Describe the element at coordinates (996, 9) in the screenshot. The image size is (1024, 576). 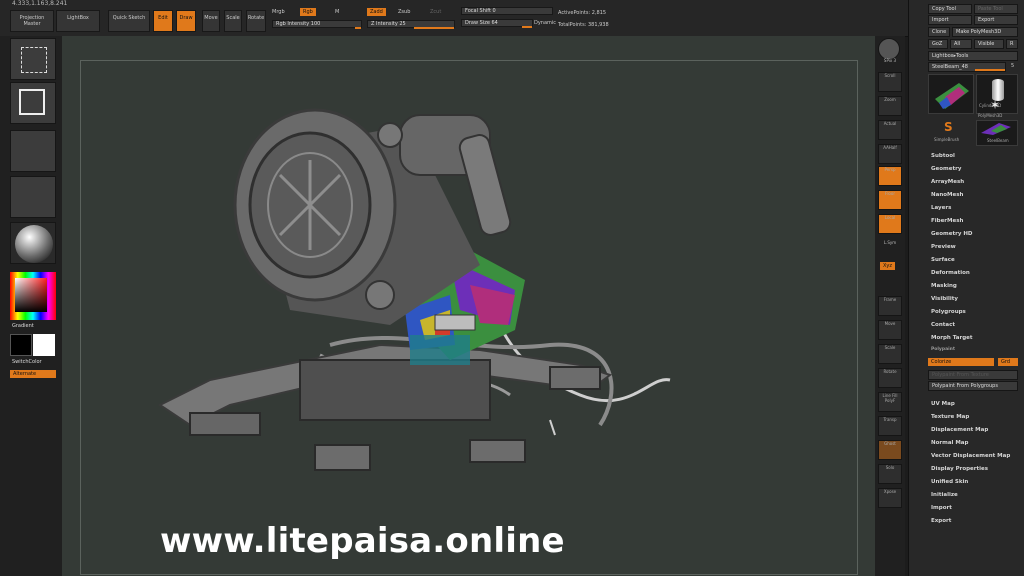
I see `paste-tool-button: Paste Tool` at that location.